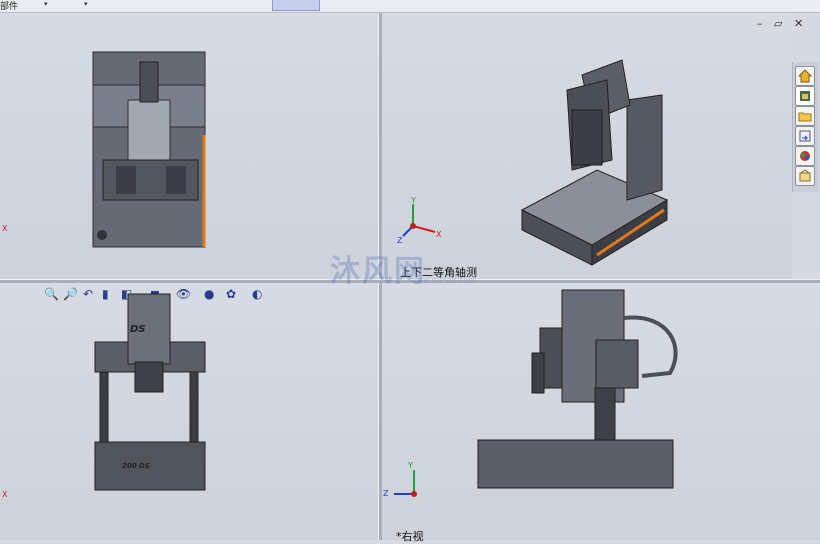  What do you see at coordinates (386, 493) in the screenshot?
I see `axis-z-label-right: Z` at bounding box center [386, 493].